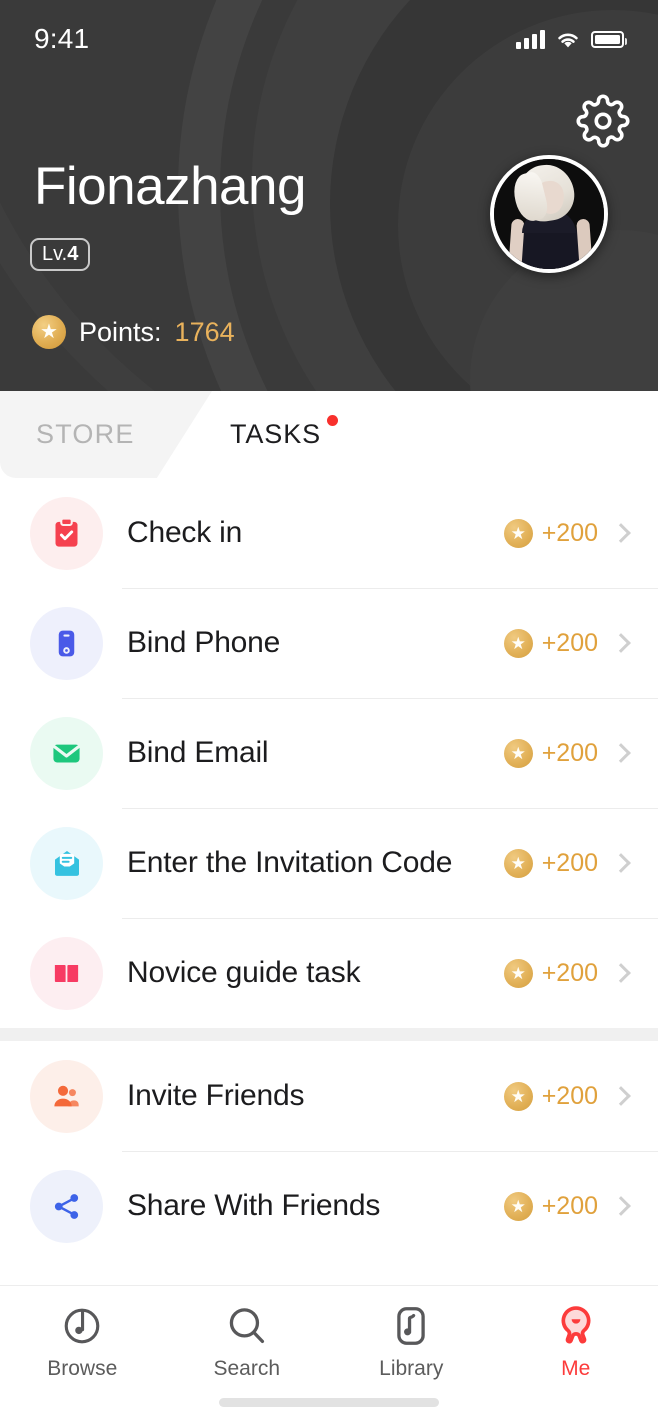 Image resolution: width=658 pixels, height=1425 pixels. What do you see at coordinates (66, 533) in the screenshot?
I see `clipboard-check-icon` at bounding box center [66, 533].